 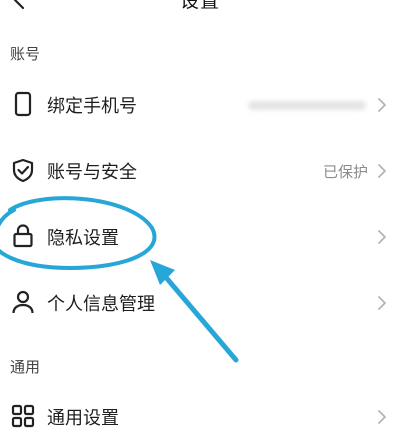 What do you see at coordinates (92, 172) in the screenshot?
I see `row-label-account-security: 账号与安全` at bounding box center [92, 172].